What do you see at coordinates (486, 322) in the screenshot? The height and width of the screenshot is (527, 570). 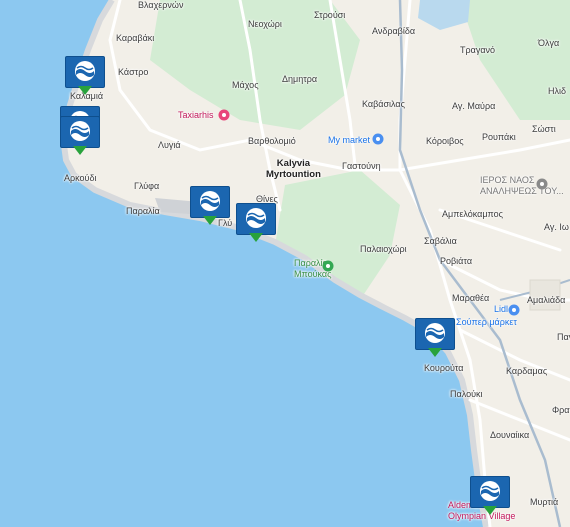 I see `poi-label: Σούπερ μάρκετ` at bounding box center [486, 322].